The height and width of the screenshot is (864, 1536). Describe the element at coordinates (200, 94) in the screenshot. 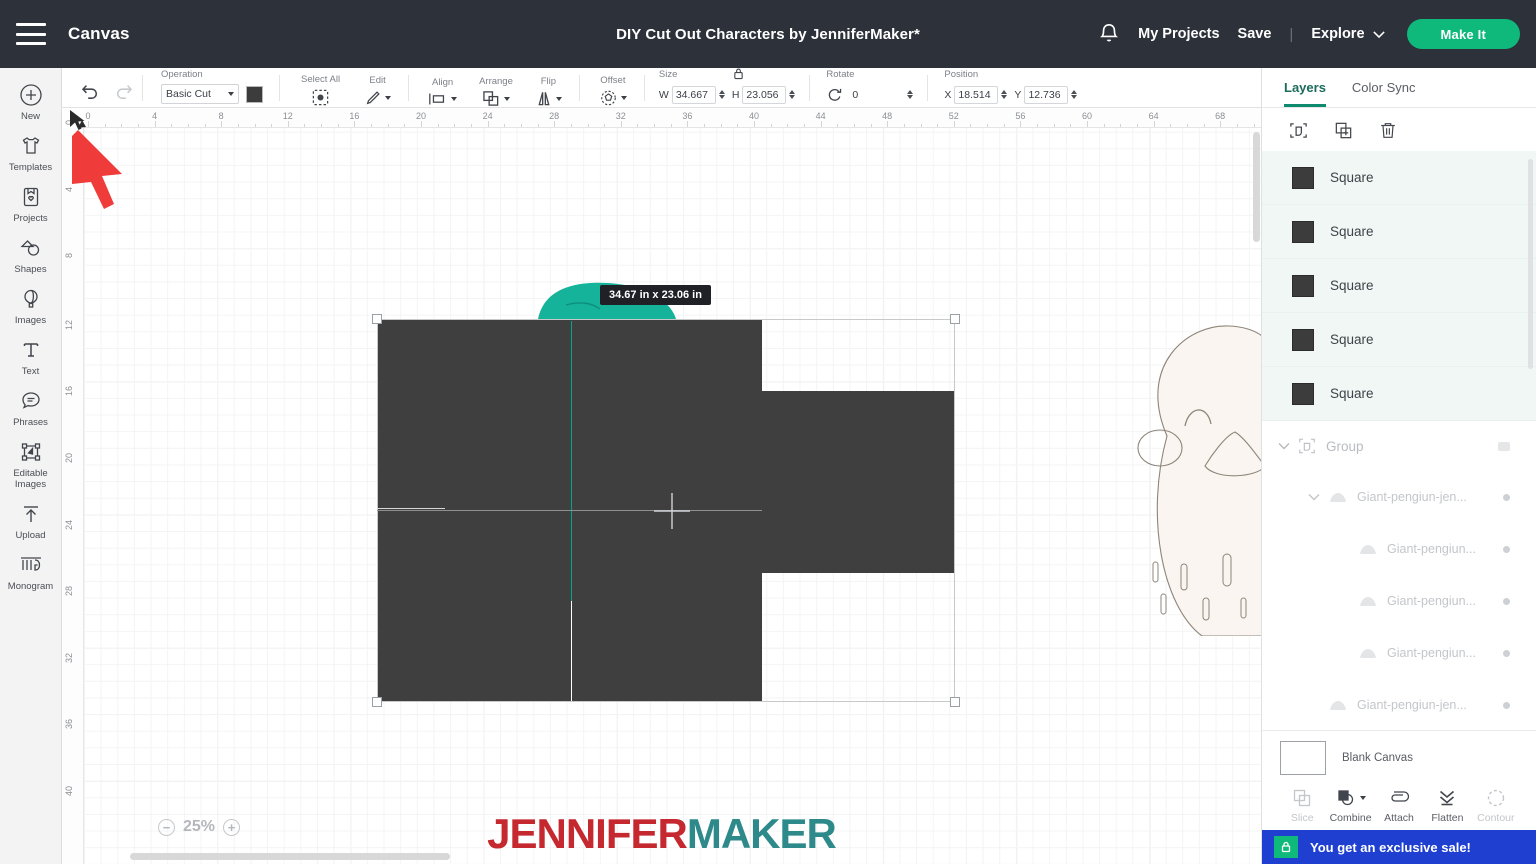

I see `operation-select: Basic Cut` at that location.